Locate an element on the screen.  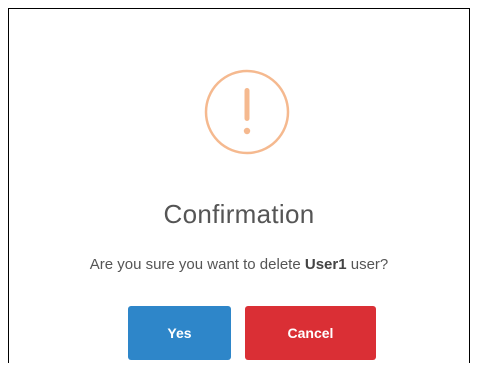
cancel-button: Cancel is located at coordinates (310, 333).